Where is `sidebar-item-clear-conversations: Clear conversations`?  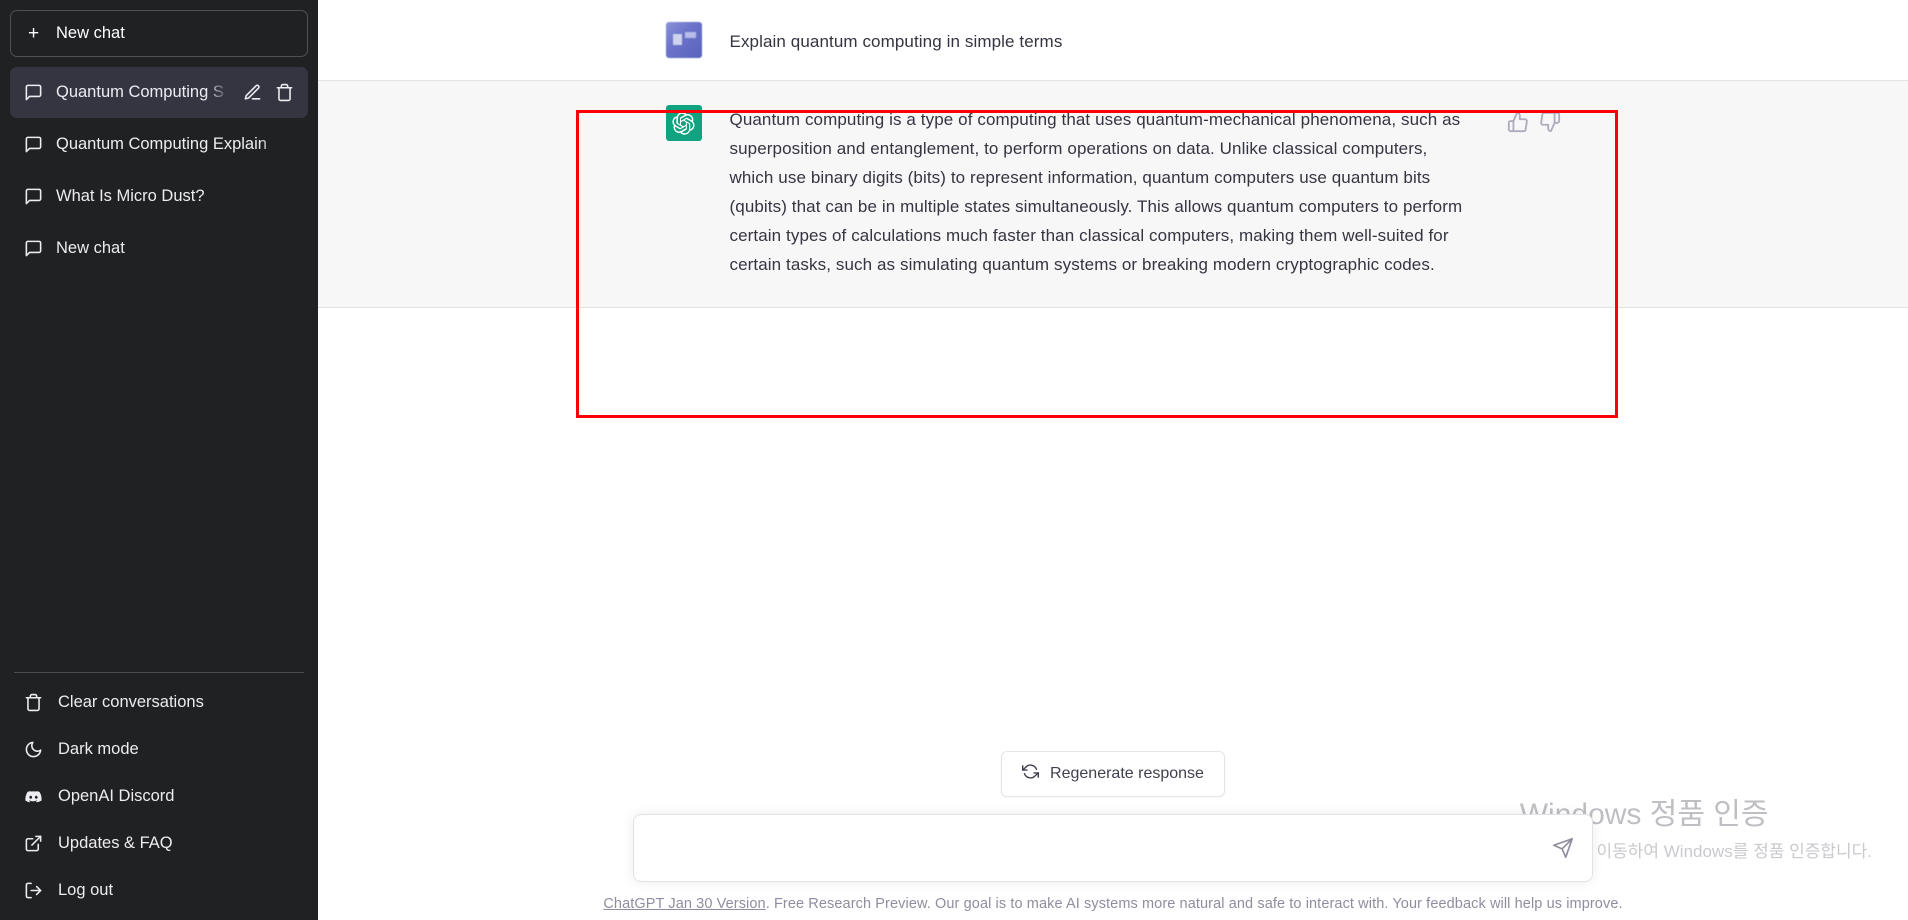 sidebar-item-clear-conversations: Clear conversations is located at coordinates (159, 702).